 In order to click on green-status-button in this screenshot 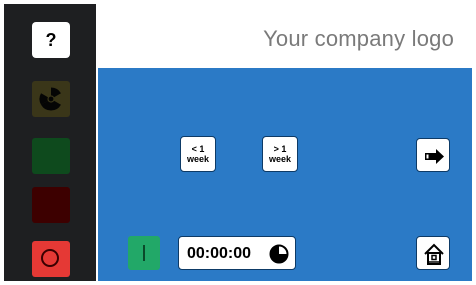, I will do `click(51, 156)`.